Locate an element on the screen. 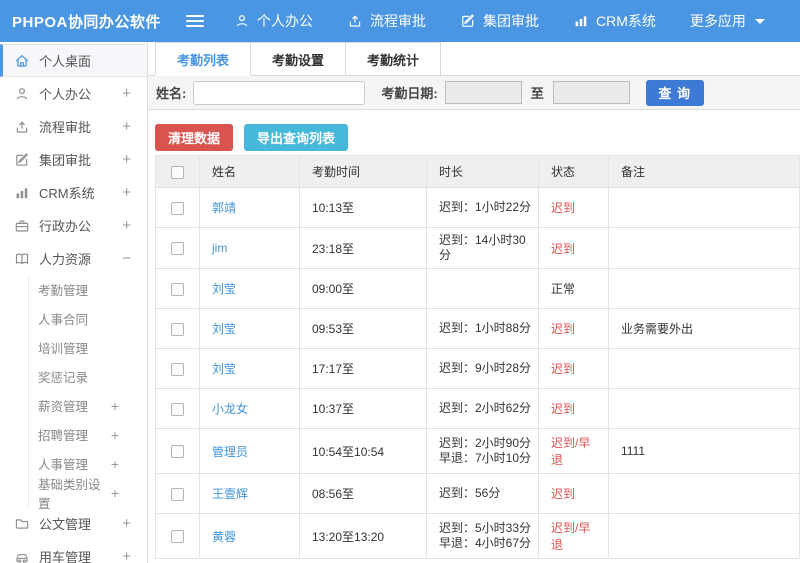  tab-attendance-stats: 考勤统计 is located at coordinates (393, 58).